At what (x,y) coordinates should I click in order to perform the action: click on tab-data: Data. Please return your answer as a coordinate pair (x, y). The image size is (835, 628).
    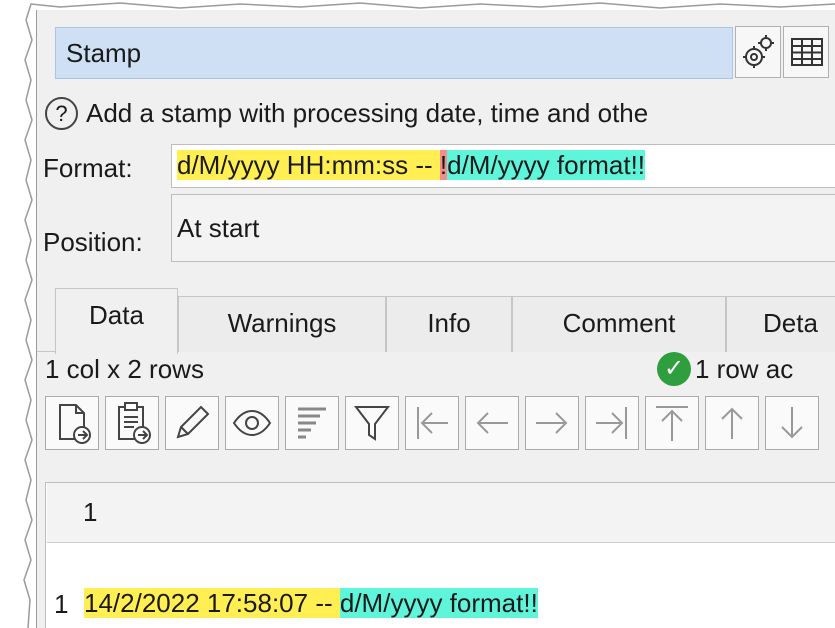
    Looking at the image, I should click on (116, 321).